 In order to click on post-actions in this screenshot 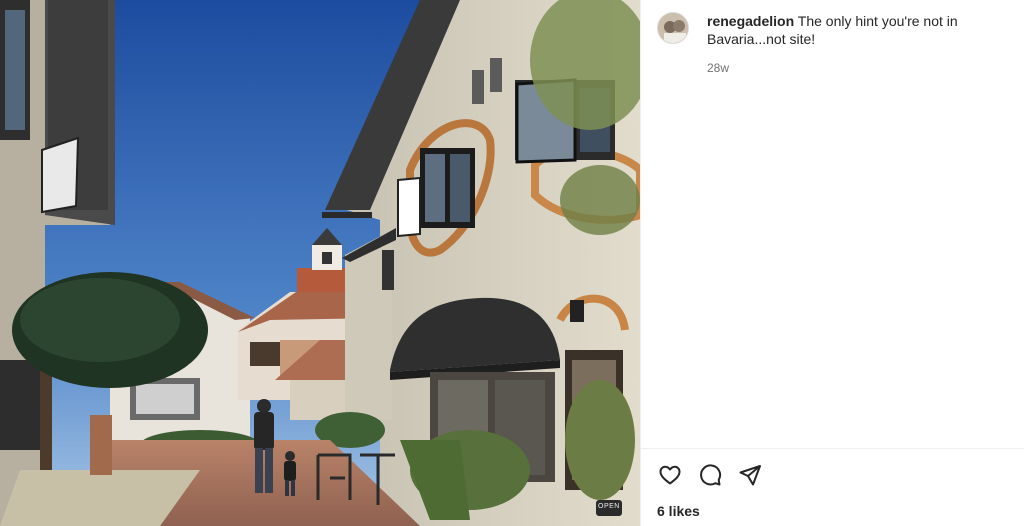, I will do `click(710, 475)`.